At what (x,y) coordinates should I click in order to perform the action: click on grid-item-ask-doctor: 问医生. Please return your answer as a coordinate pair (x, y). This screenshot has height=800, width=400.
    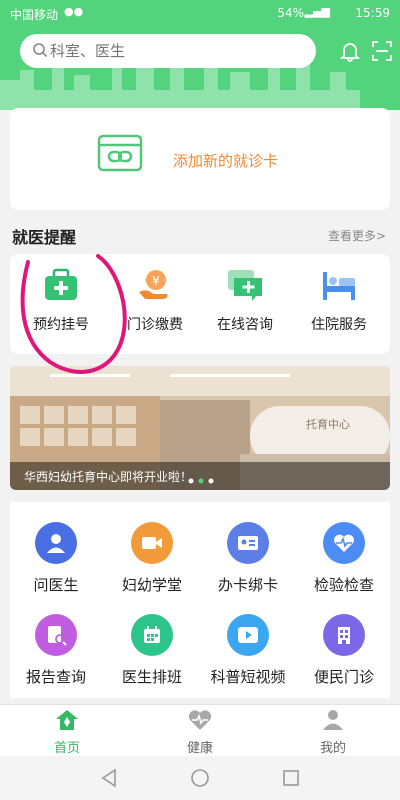
    Looking at the image, I should click on (56, 558).